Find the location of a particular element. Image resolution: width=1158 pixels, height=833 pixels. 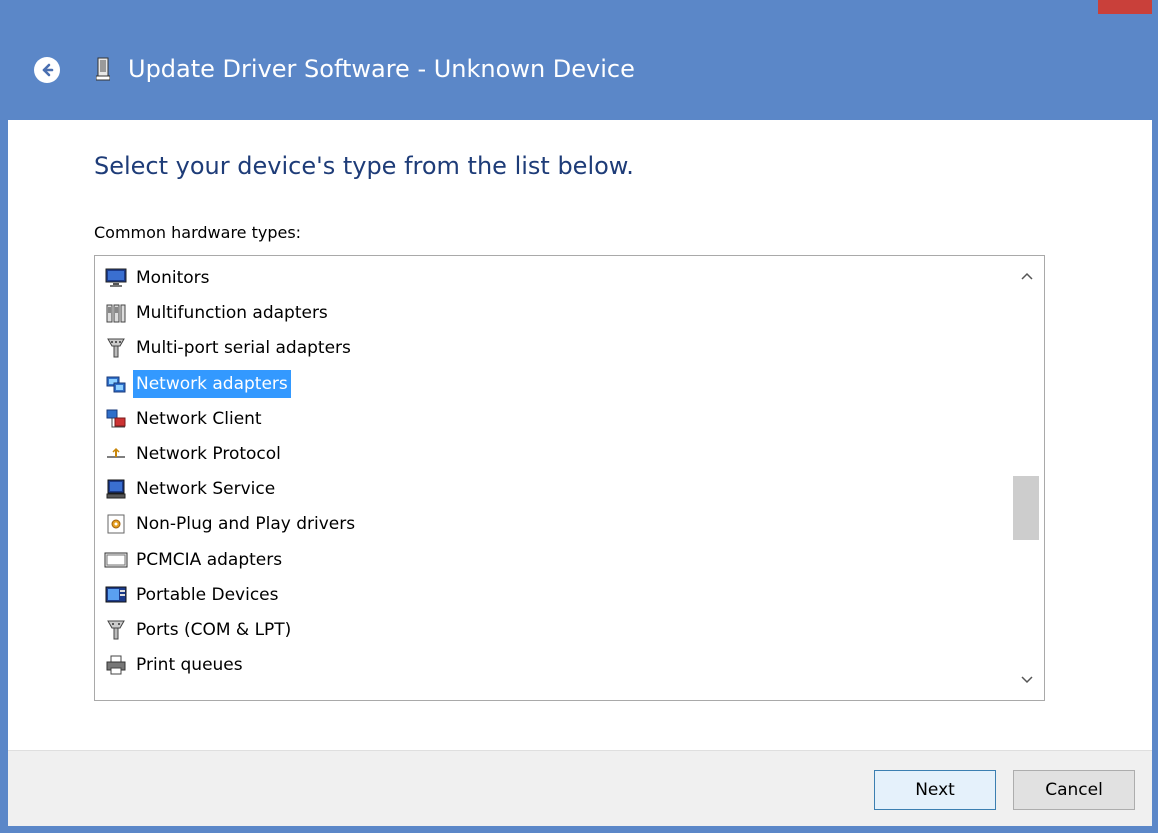

network-adapter-icon is located at coordinates (116, 384).